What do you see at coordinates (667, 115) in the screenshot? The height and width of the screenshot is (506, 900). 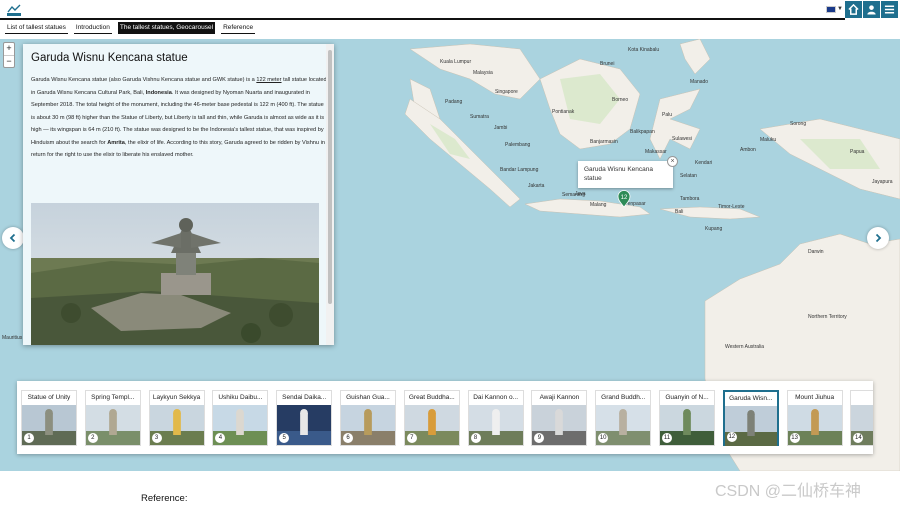 I see `map-label-palu: Palu` at bounding box center [667, 115].